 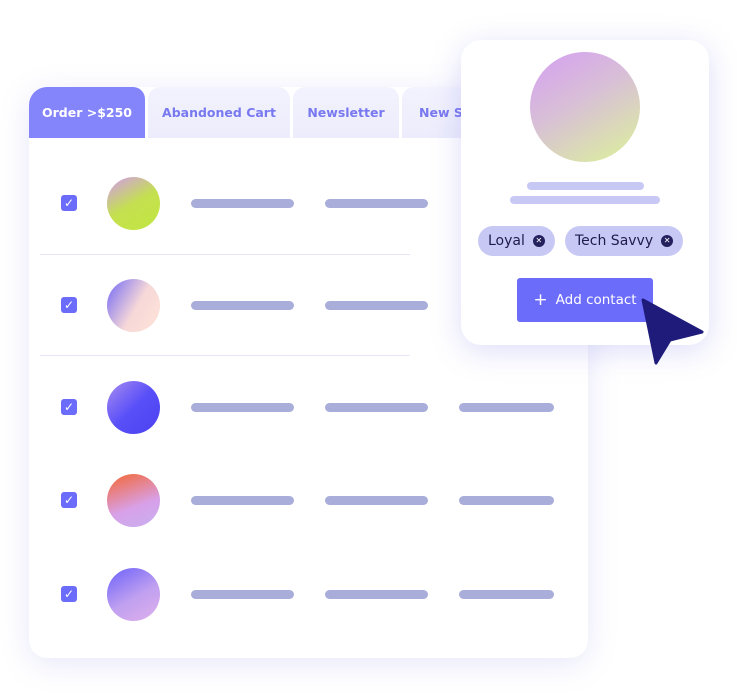 I want to click on add-contact-button: + Add contact, so click(x=585, y=300).